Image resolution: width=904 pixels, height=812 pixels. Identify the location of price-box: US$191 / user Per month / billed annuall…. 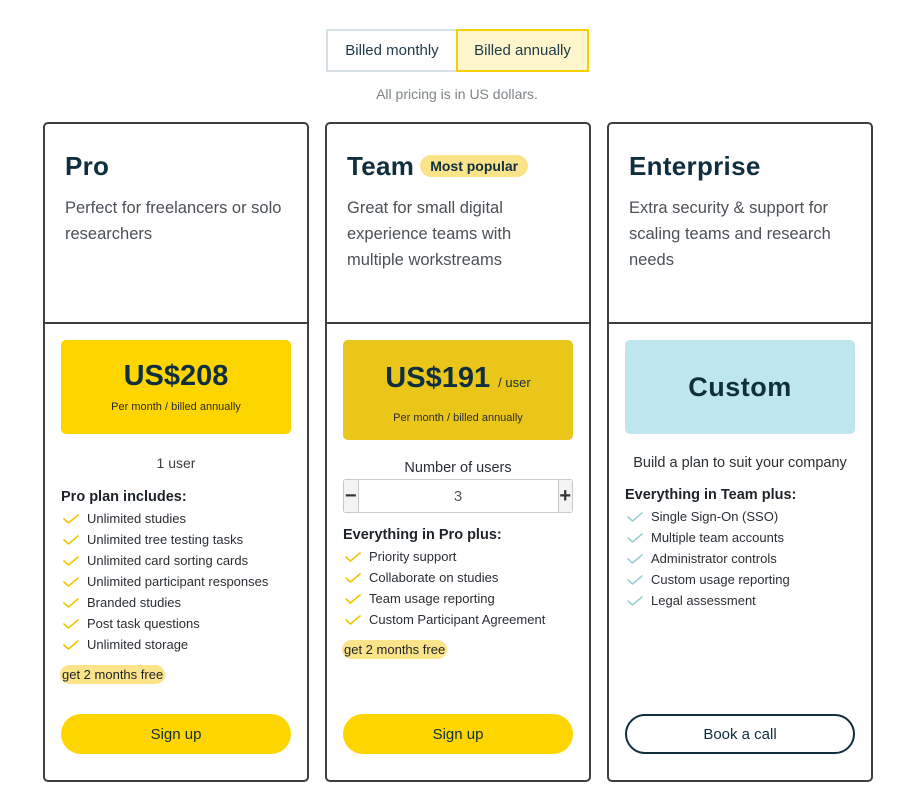
(458, 390).